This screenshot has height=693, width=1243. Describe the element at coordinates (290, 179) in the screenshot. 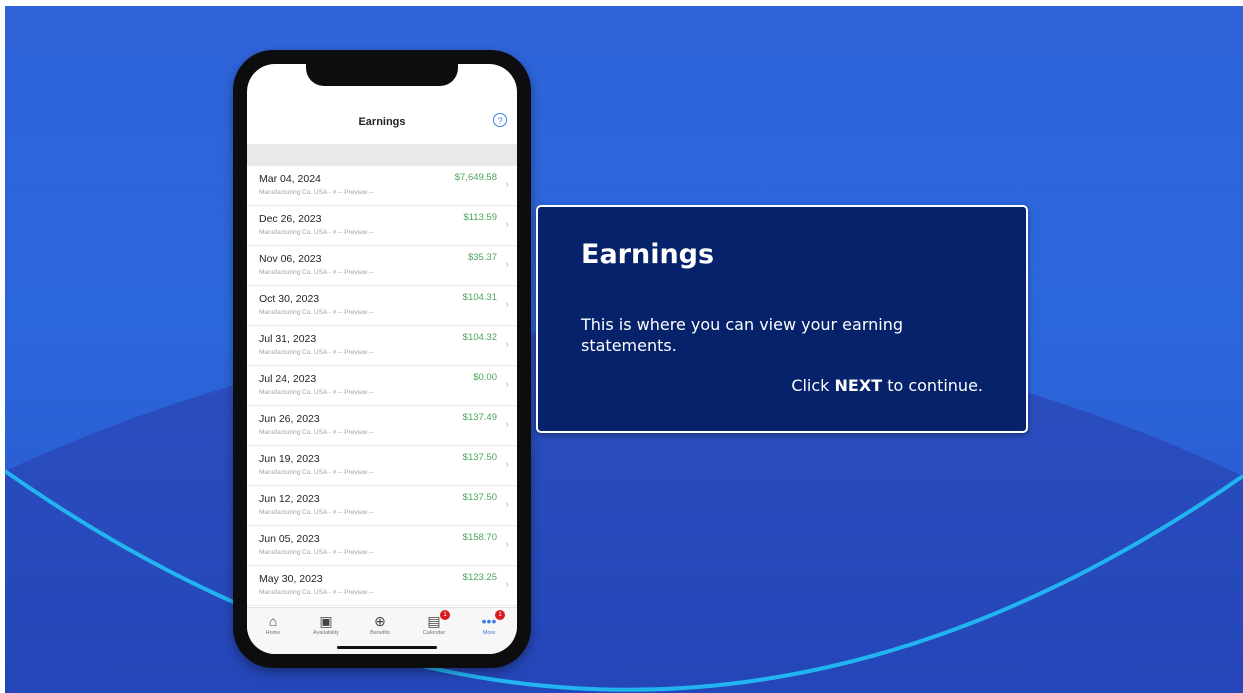

I see `row-date: Mar 04, 2024` at that location.